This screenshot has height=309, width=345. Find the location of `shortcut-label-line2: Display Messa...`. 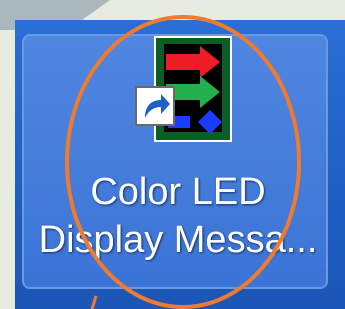

shortcut-label-line2: Display Messa... is located at coordinates (178, 240).